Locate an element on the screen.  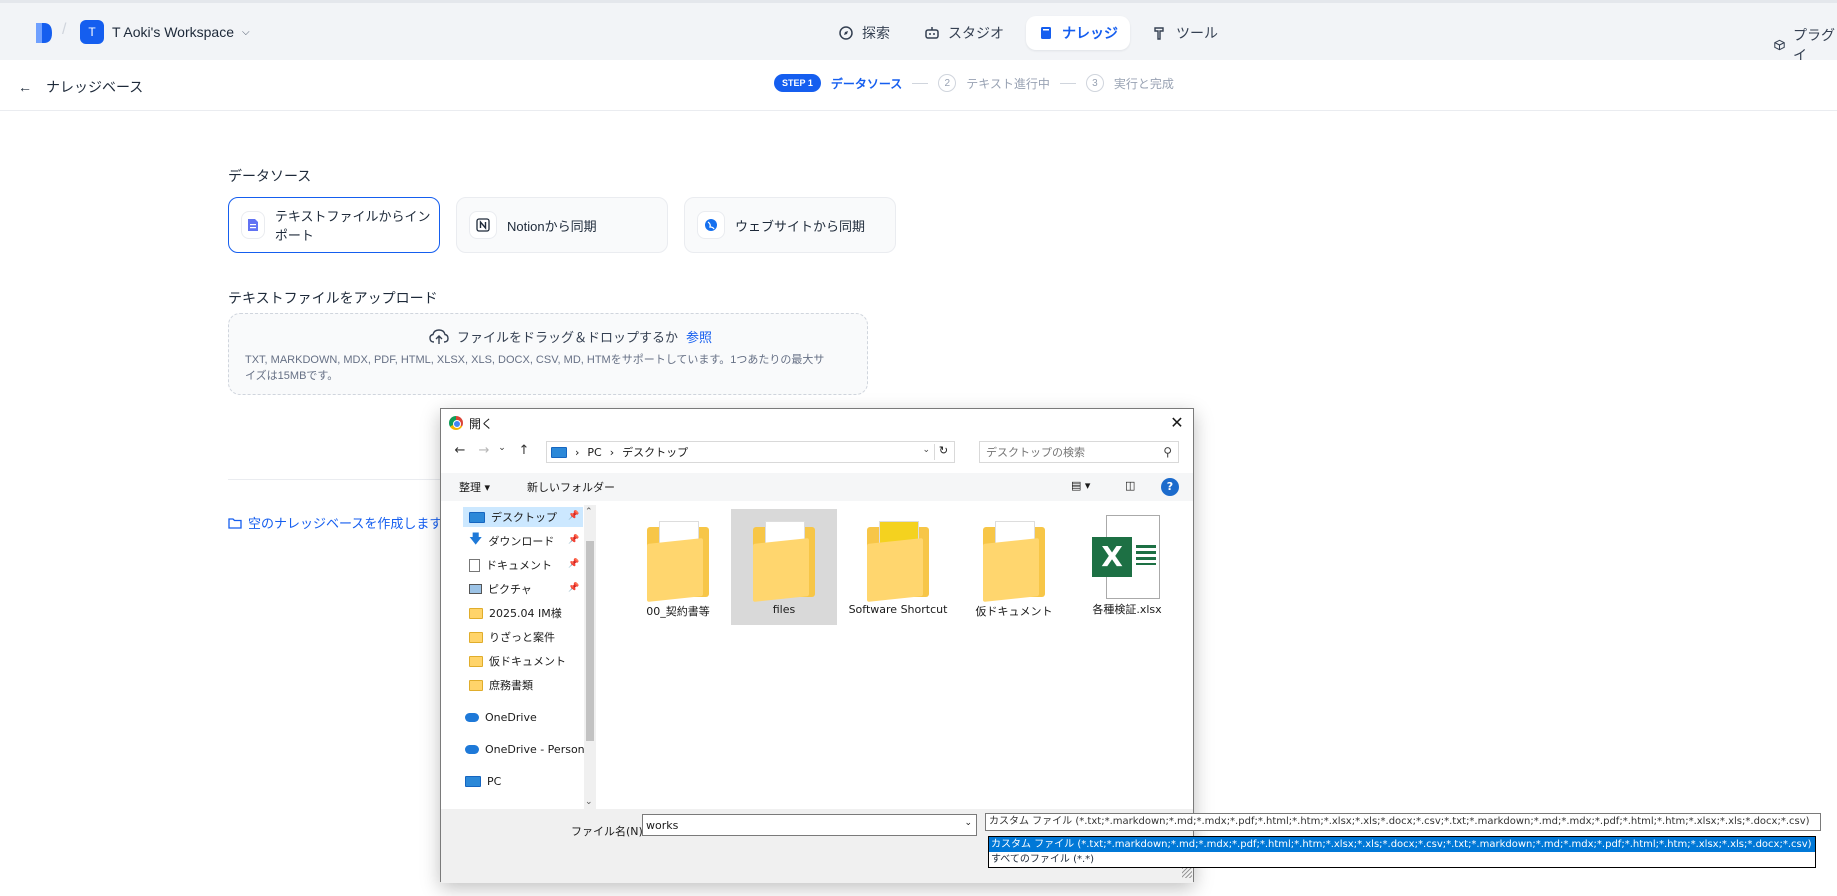
file-name: 00_契約書等 is located at coordinates (678, 611).